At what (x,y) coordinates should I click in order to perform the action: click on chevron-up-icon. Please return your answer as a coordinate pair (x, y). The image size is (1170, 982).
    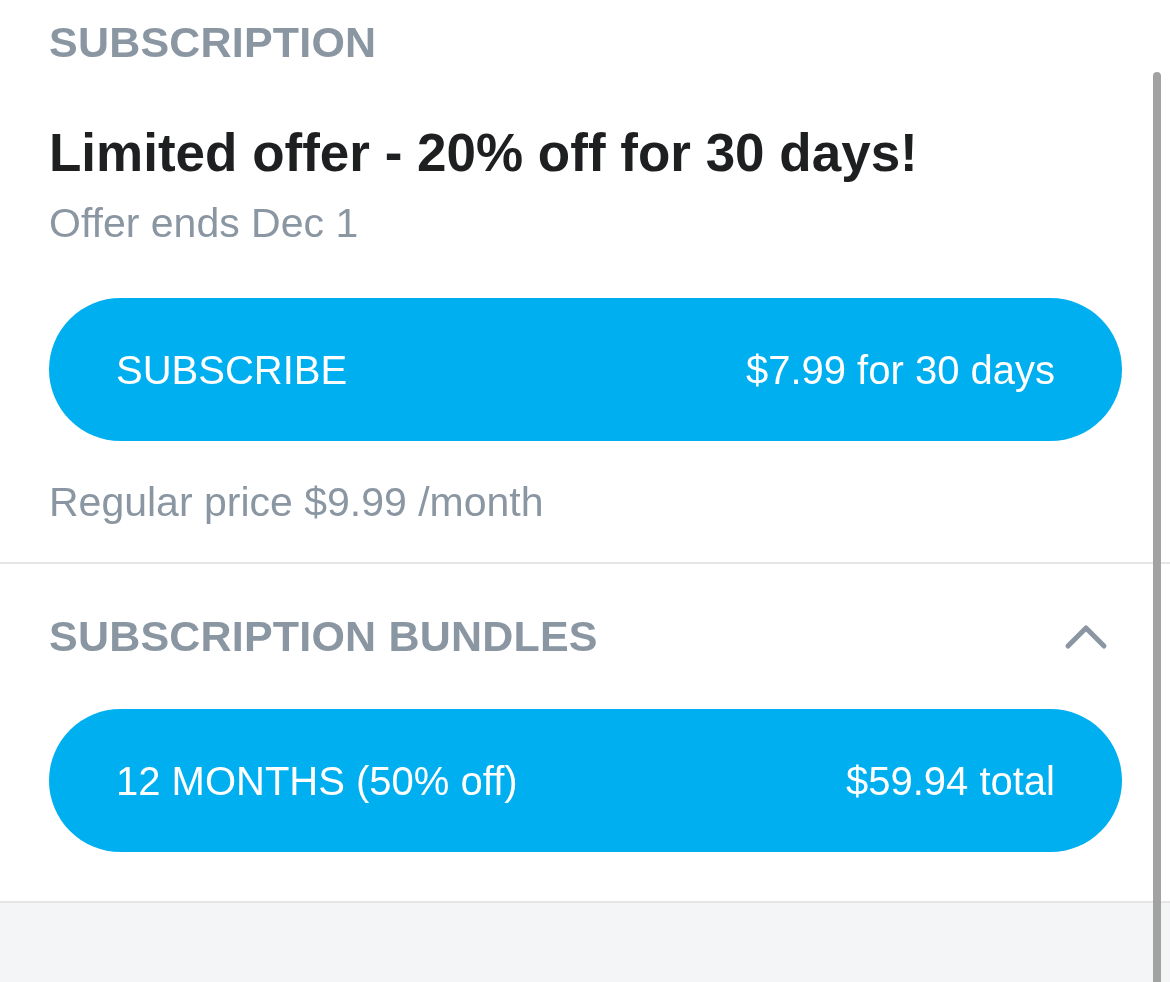
    Looking at the image, I should click on (1086, 636).